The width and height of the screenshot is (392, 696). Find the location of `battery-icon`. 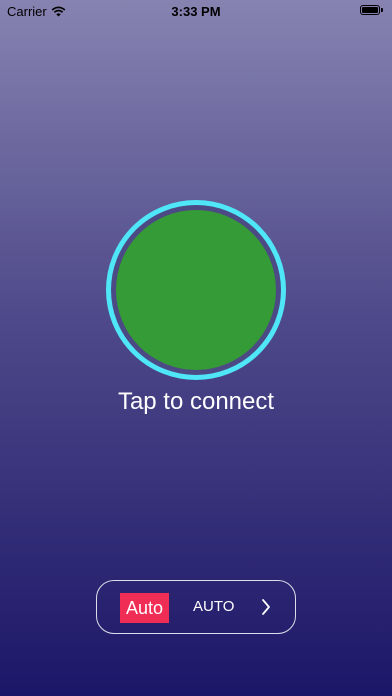

battery-icon is located at coordinates (372, 10).